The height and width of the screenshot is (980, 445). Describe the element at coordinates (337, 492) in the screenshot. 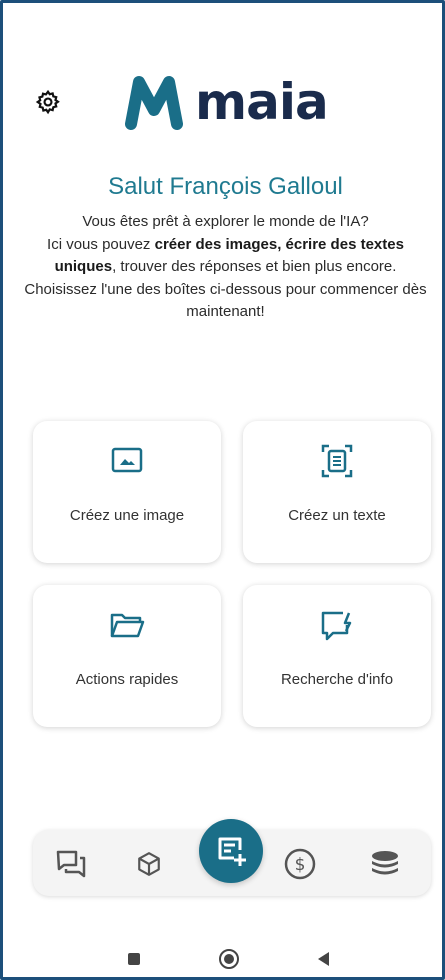

I see `card-create-text: Créez un texte` at that location.